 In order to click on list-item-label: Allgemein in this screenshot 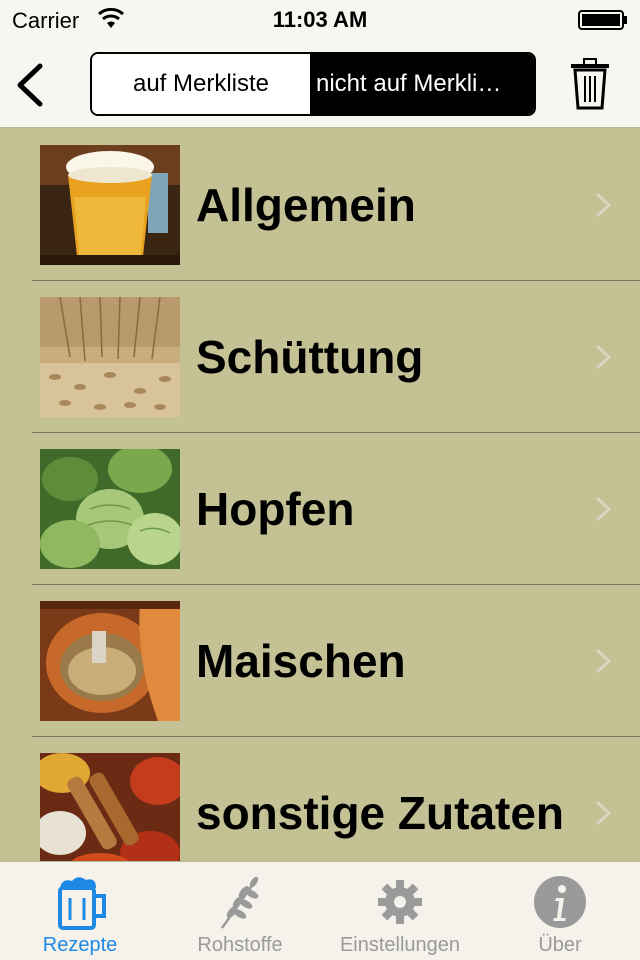, I will do `click(306, 205)`.